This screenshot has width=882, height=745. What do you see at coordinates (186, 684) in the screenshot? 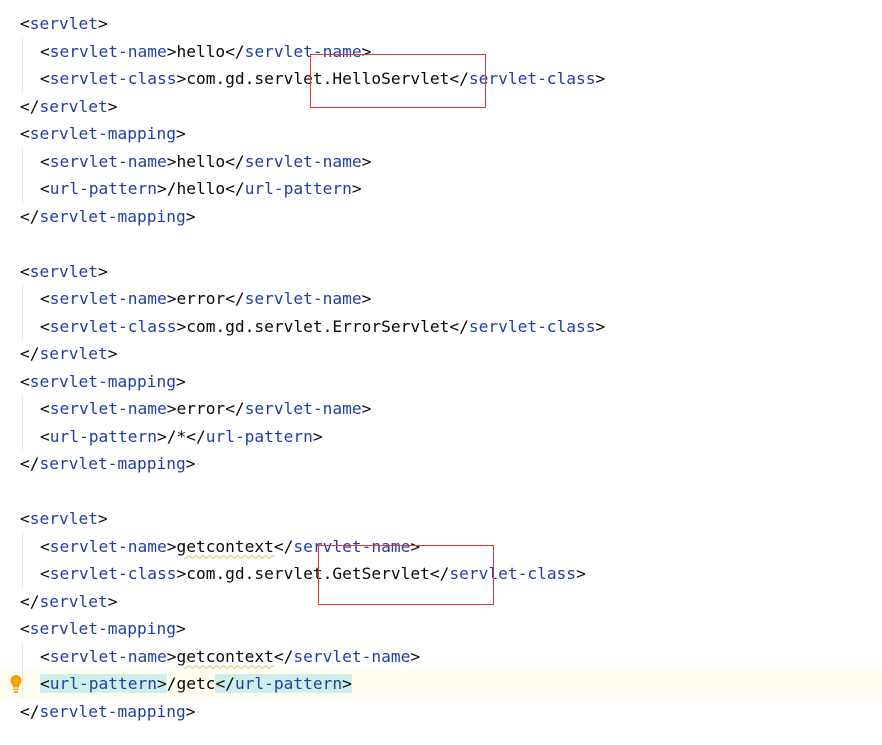
I see `code-line-content: <url-pattern>/getc</url-pattern>` at bounding box center [186, 684].